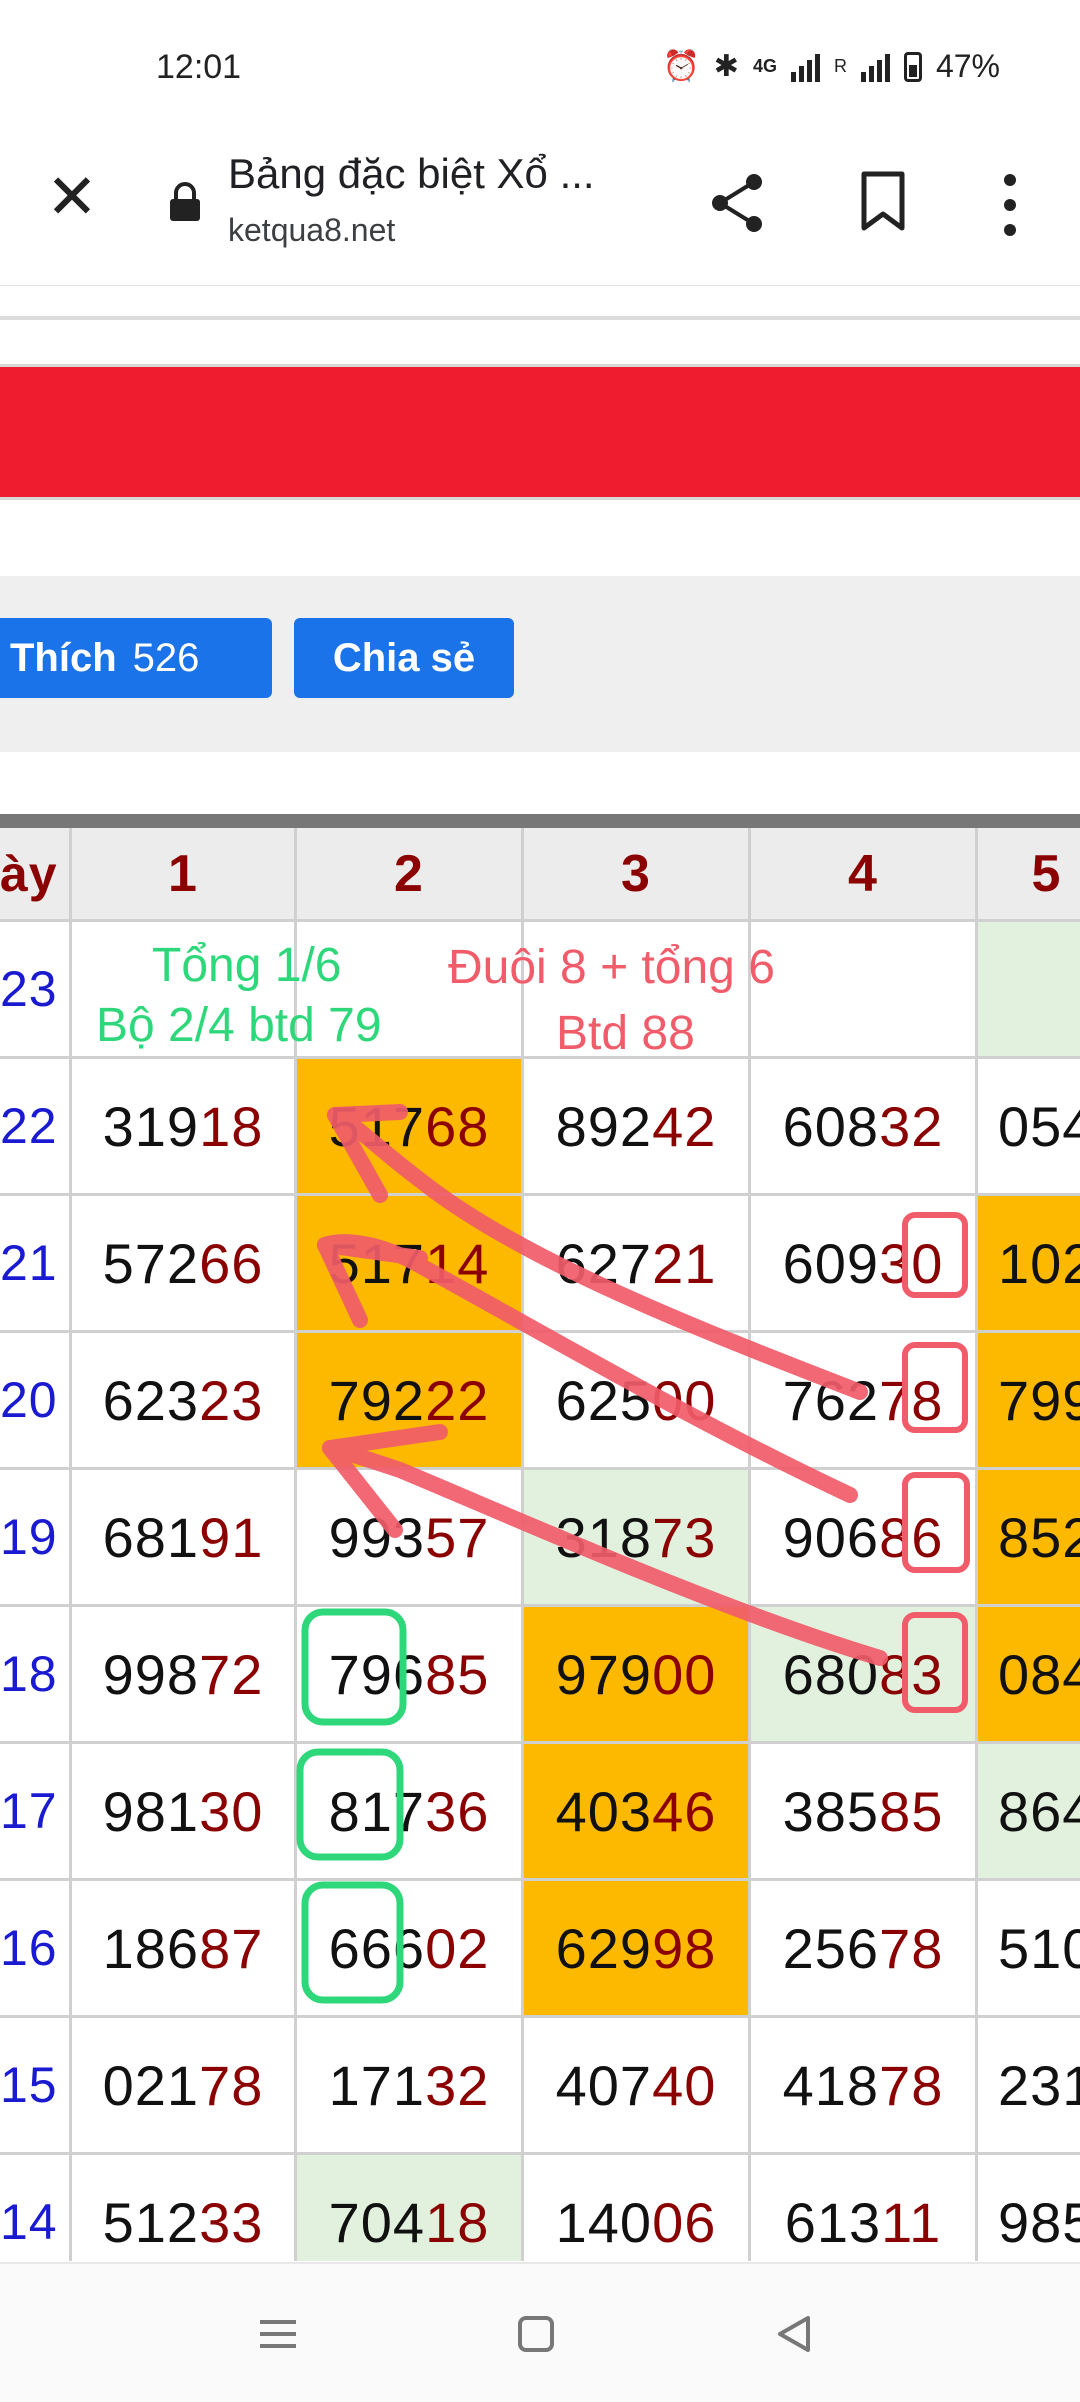 The height and width of the screenshot is (2402, 1080). What do you see at coordinates (604, 1263) in the screenshot?
I see `result-digits: 627` at bounding box center [604, 1263].